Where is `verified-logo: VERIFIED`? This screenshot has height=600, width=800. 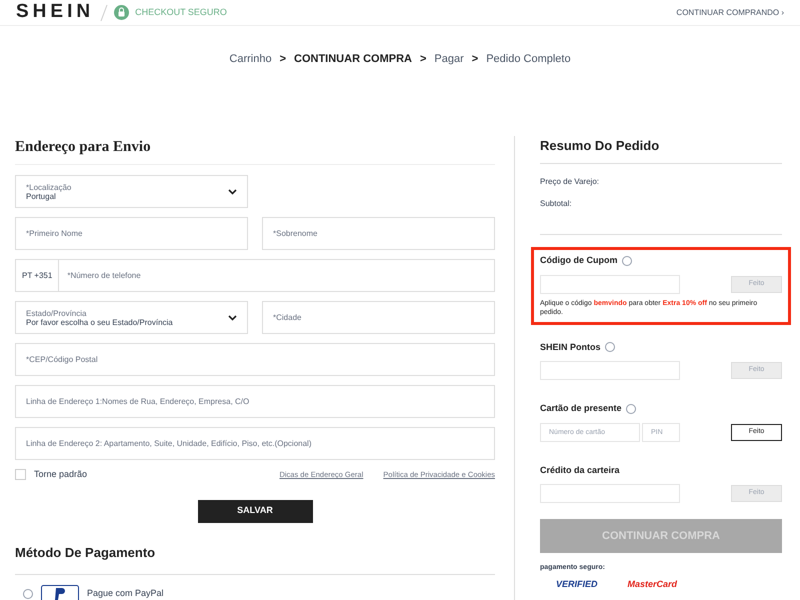 verified-logo: VERIFIED is located at coordinates (577, 584).